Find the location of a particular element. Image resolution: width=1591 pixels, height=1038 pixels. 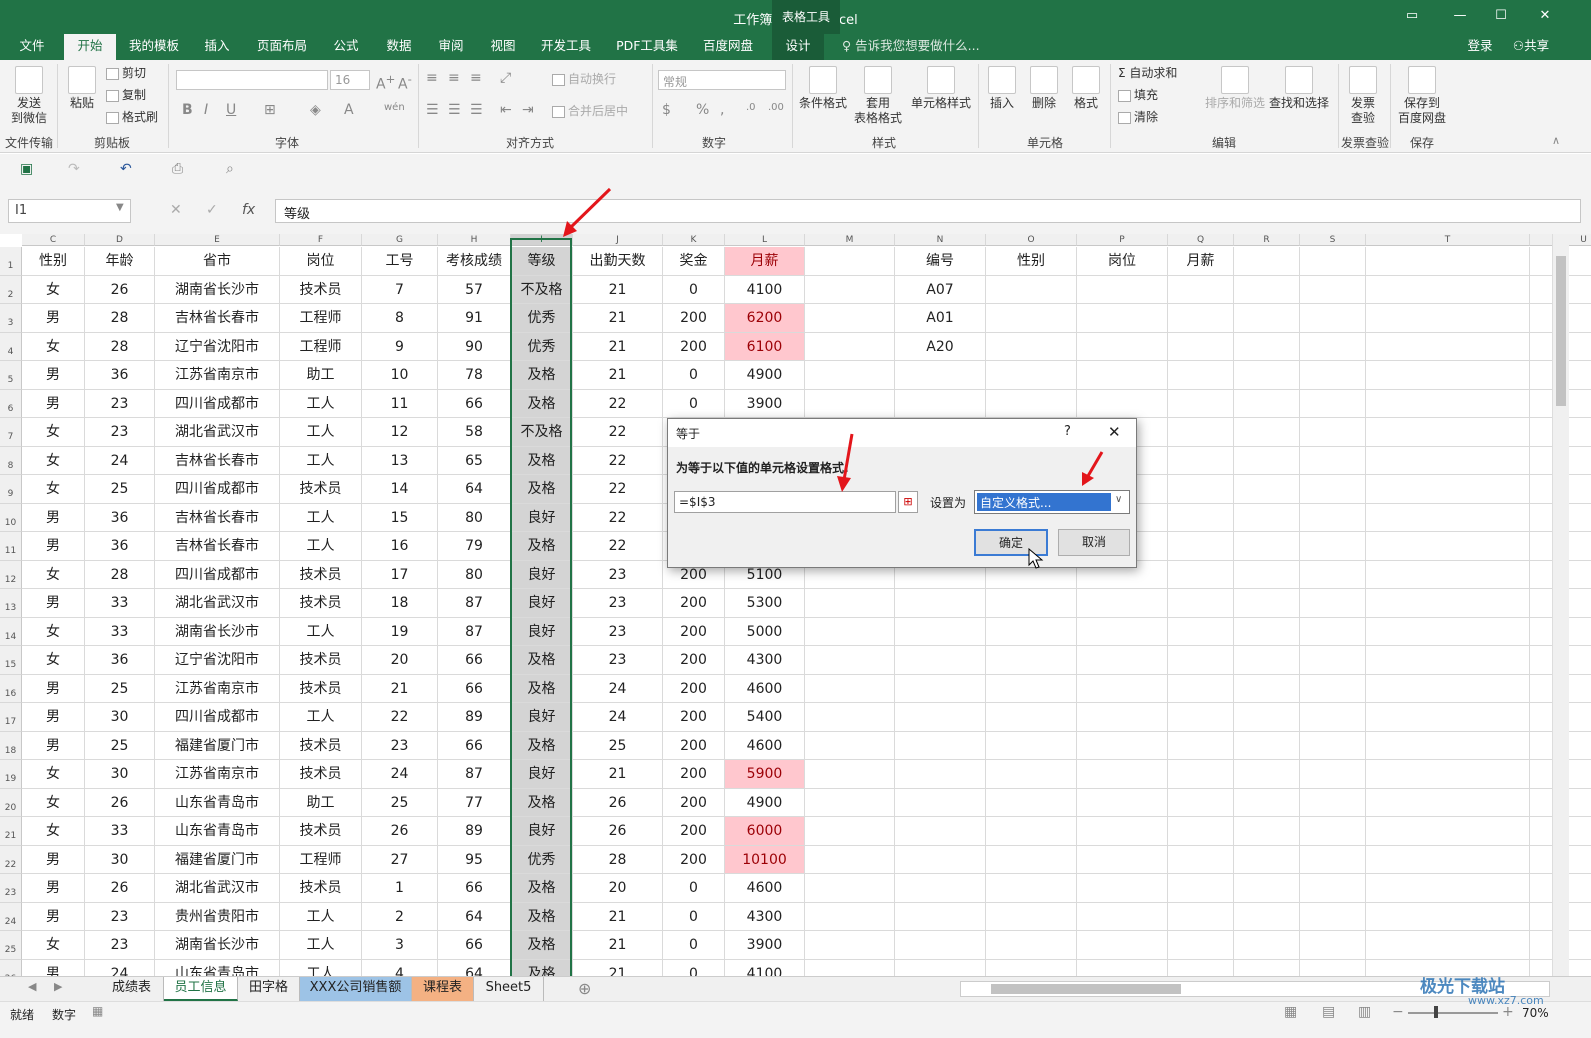

accounting-icon: $ is located at coordinates (666, 110).